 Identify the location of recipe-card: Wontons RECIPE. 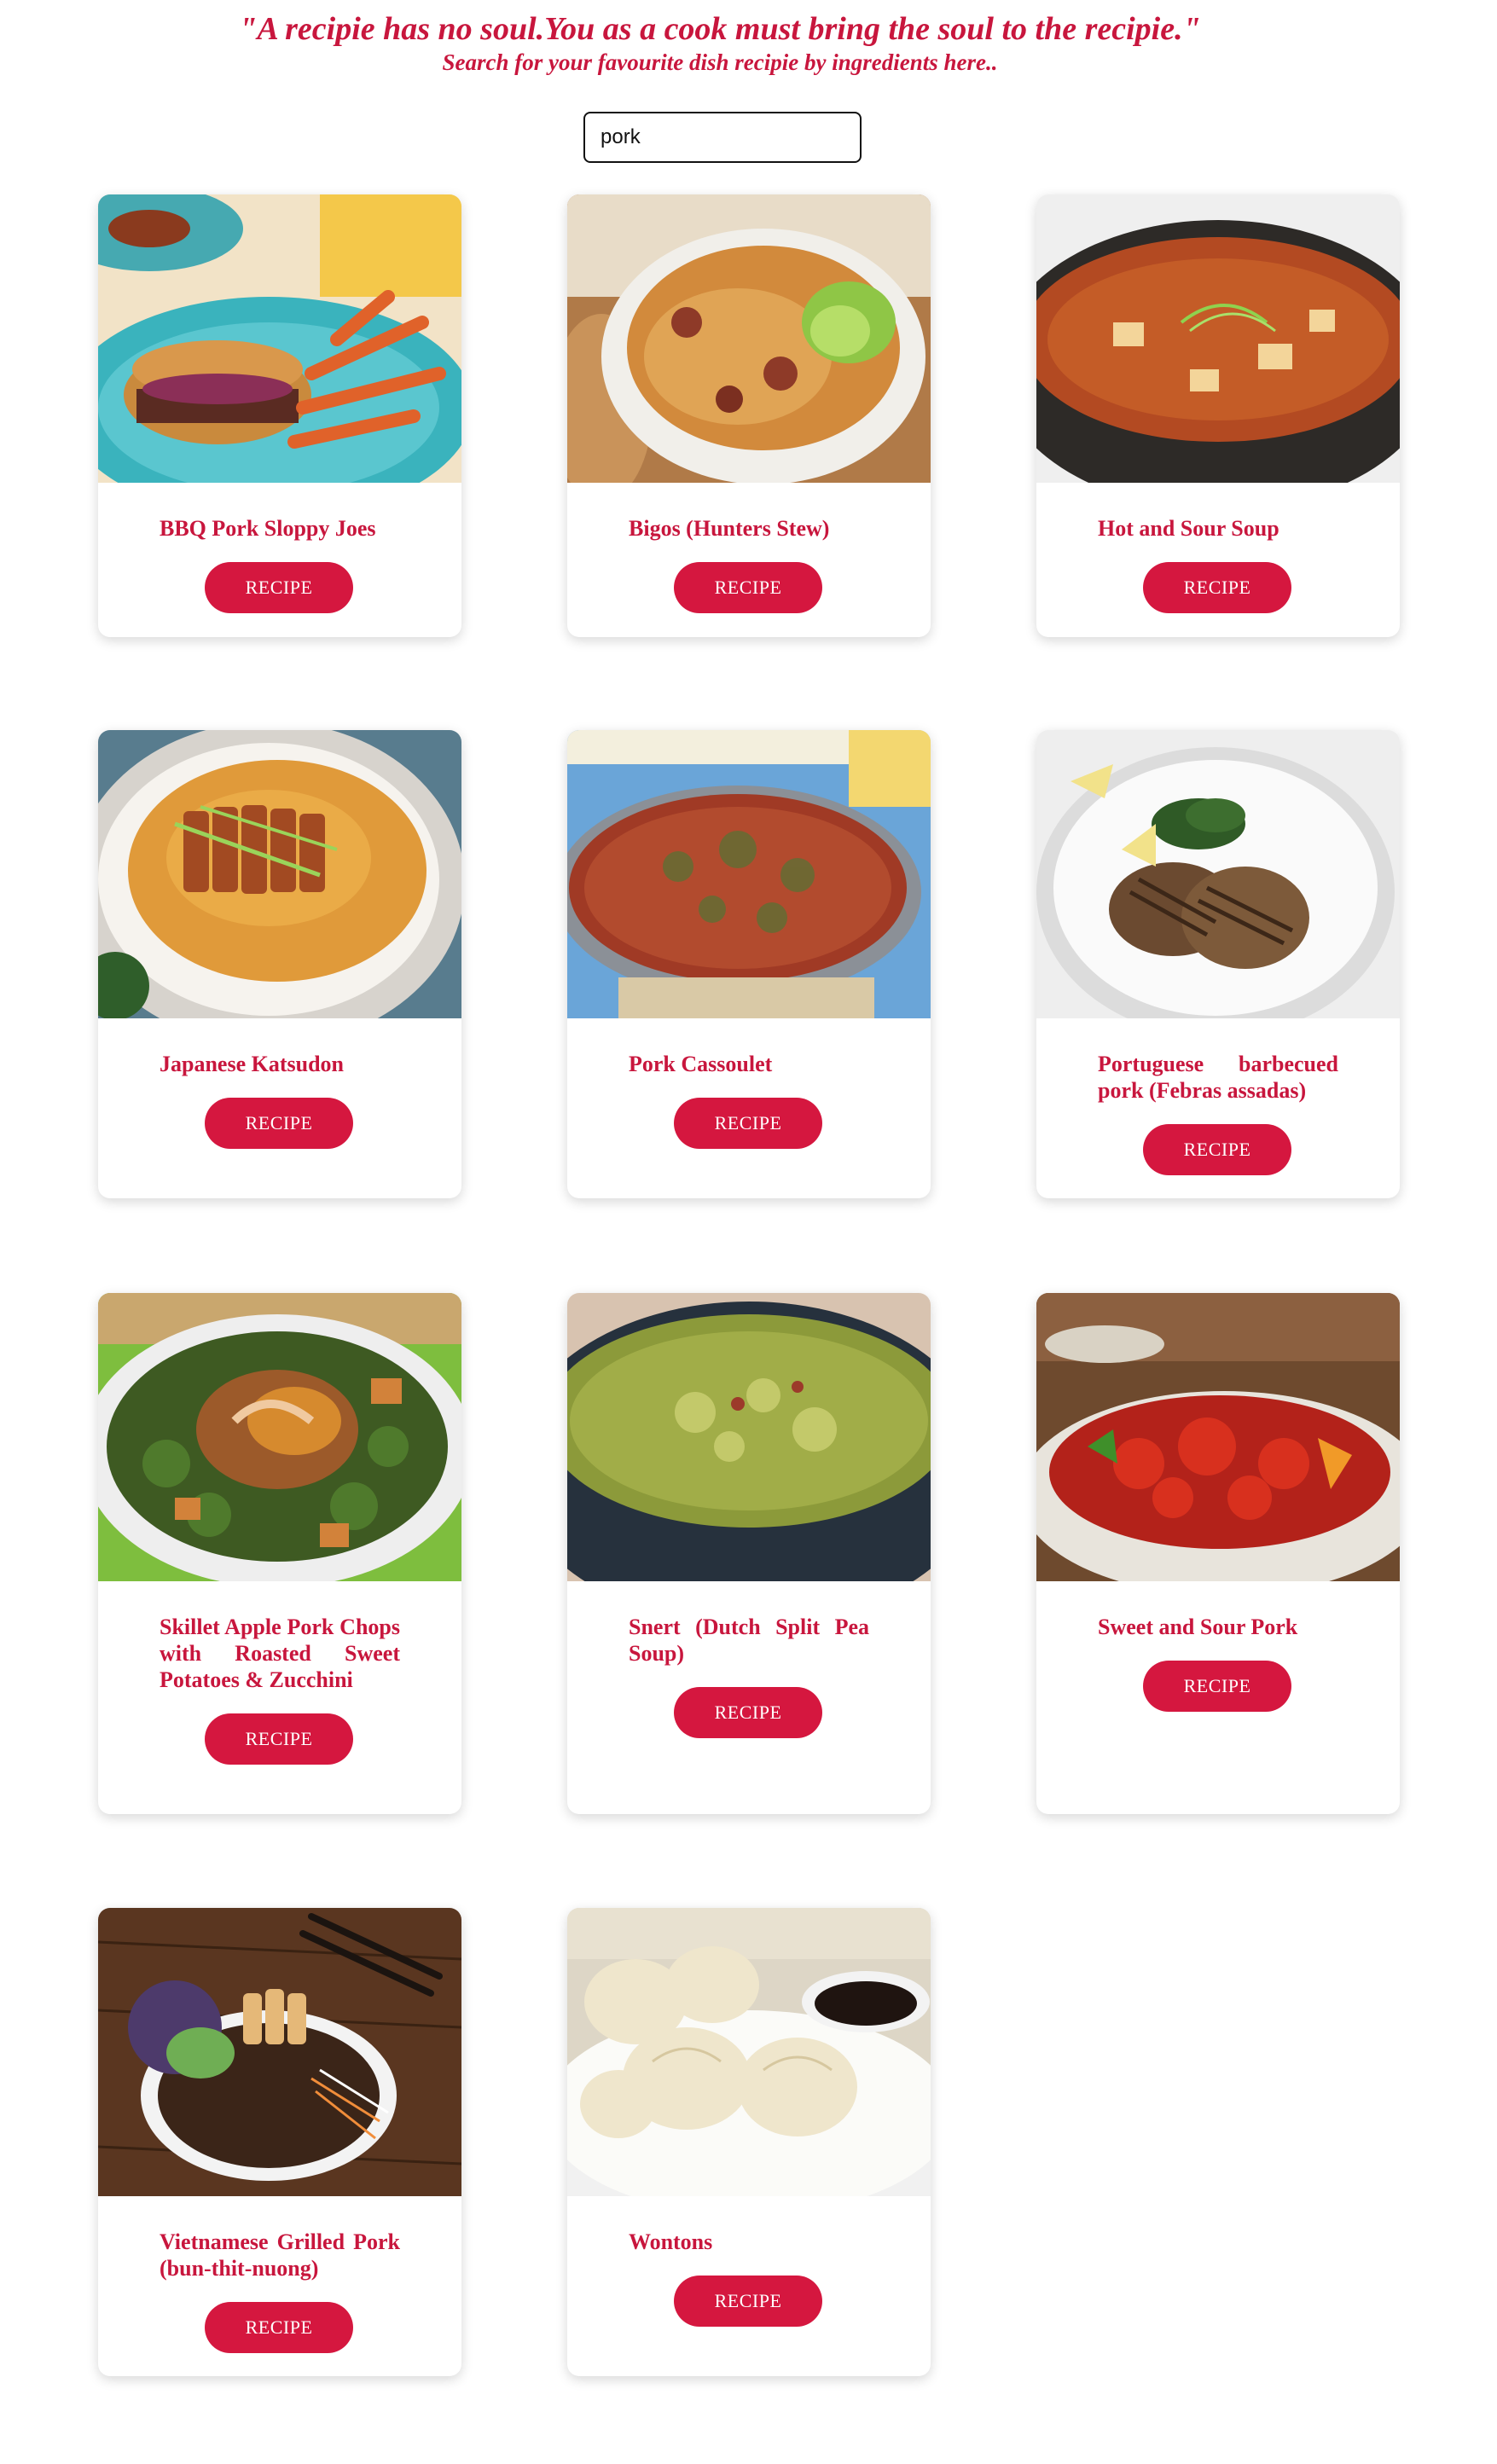
(749, 2142).